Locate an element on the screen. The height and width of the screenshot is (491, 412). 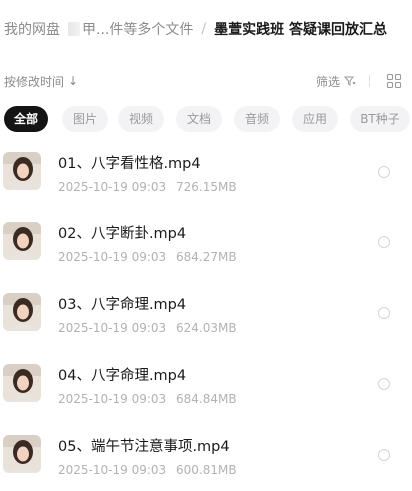
divider is located at coordinates (369, 81).